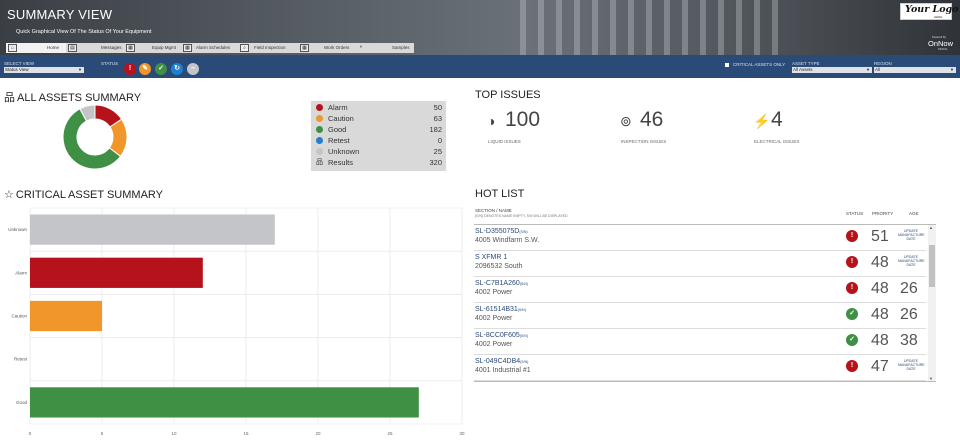  What do you see at coordinates (319, 129) in the screenshot?
I see `good-status-icon` at bounding box center [319, 129].